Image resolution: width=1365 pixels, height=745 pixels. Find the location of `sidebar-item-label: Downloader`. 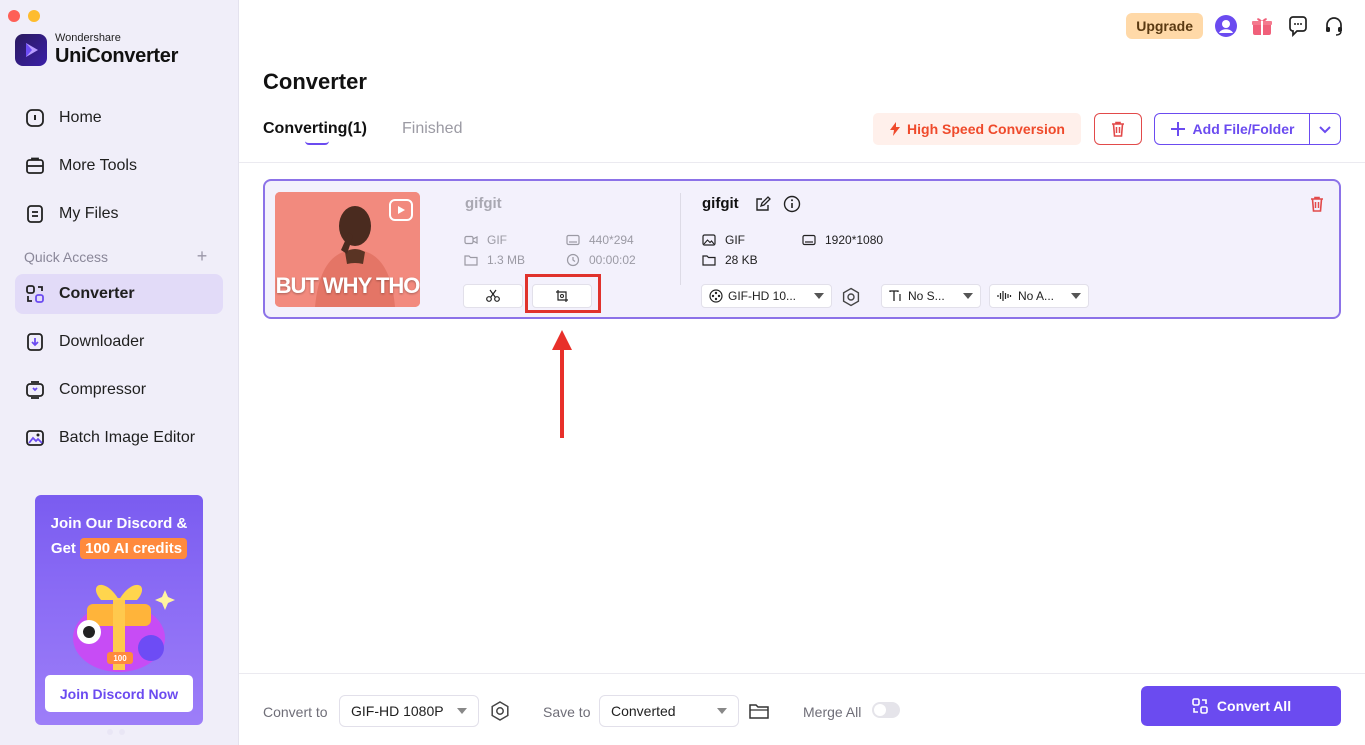

sidebar-item-label: Downloader is located at coordinates (102, 341).